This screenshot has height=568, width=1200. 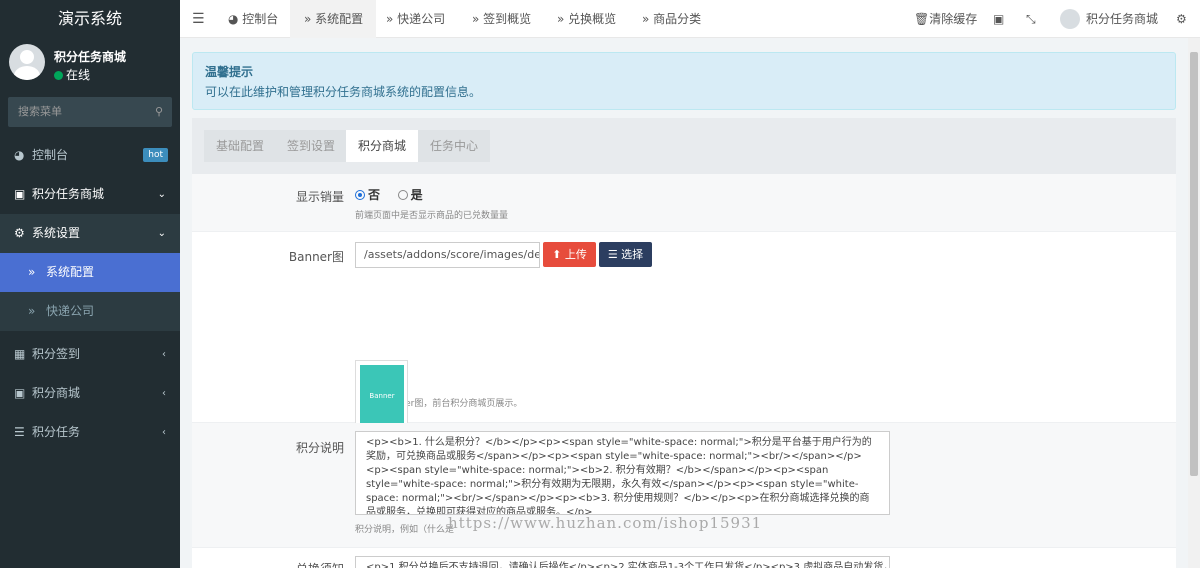 What do you see at coordinates (90, 112) in the screenshot?
I see `search-input: 搜索菜单 ⚲` at bounding box center [90, 112].